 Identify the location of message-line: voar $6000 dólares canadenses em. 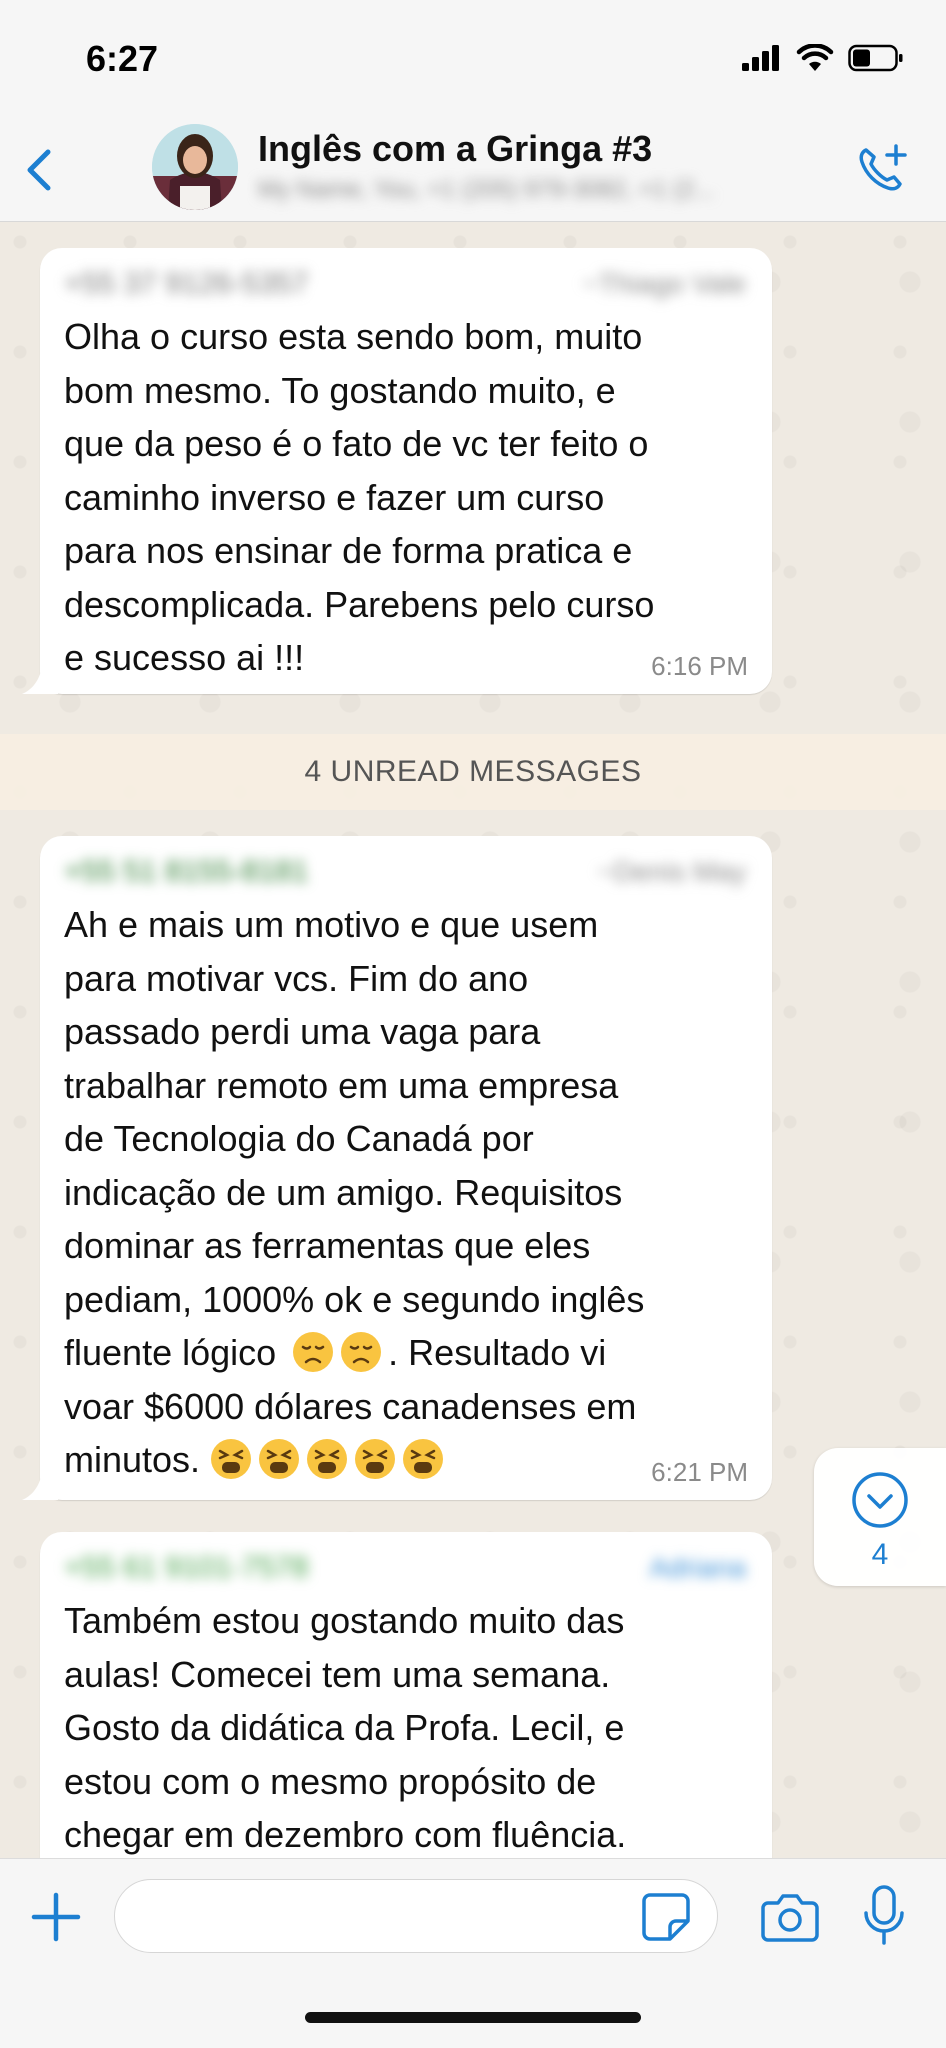
(350, 1406).